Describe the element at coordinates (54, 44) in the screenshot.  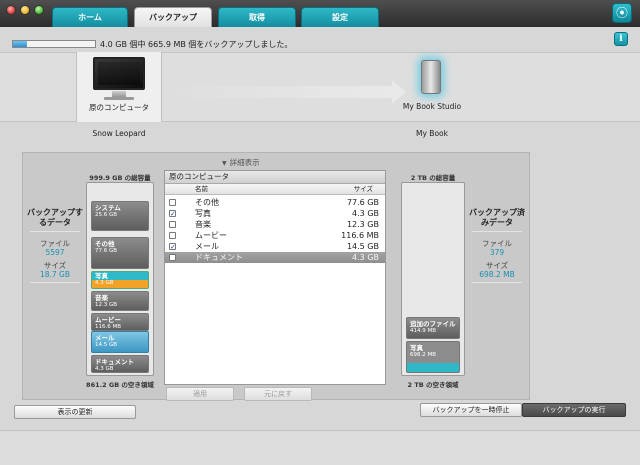
I see `backup-progress-bar` at that location.